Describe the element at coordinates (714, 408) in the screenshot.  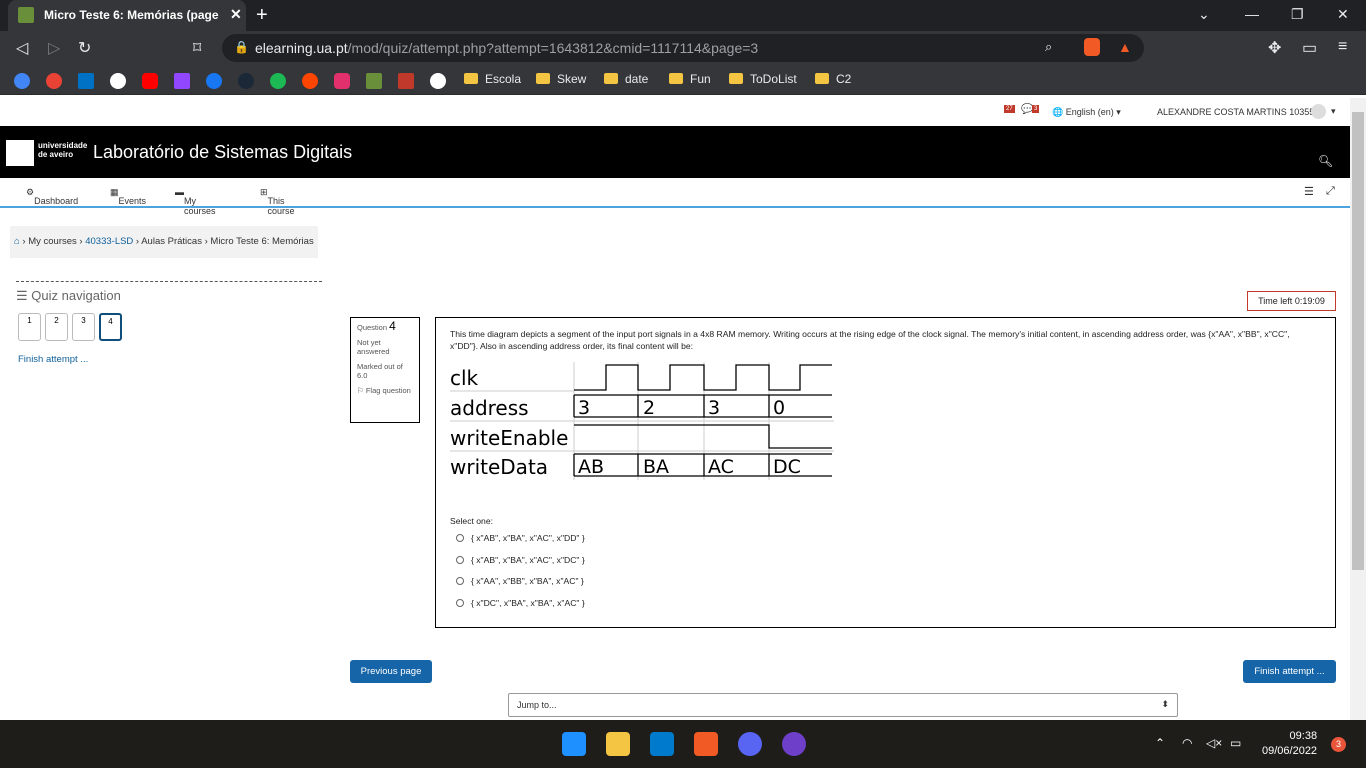
I see `address-value: 3` at that location.